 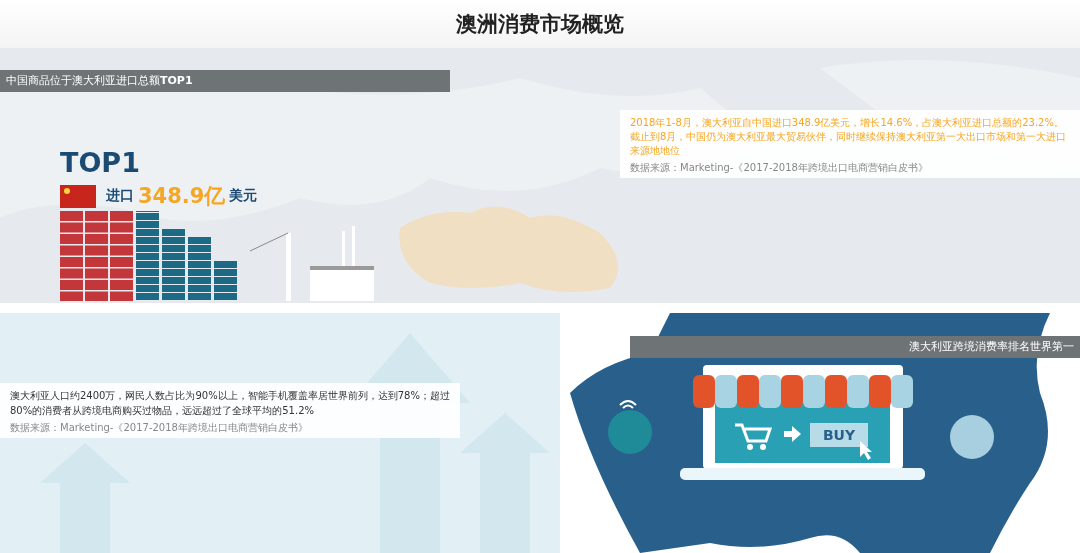 What do you see at coordinates (540, 24) in the screenshot?
I see `page-title: 澳洲消费市场概览` at bounding box center [540, 24].